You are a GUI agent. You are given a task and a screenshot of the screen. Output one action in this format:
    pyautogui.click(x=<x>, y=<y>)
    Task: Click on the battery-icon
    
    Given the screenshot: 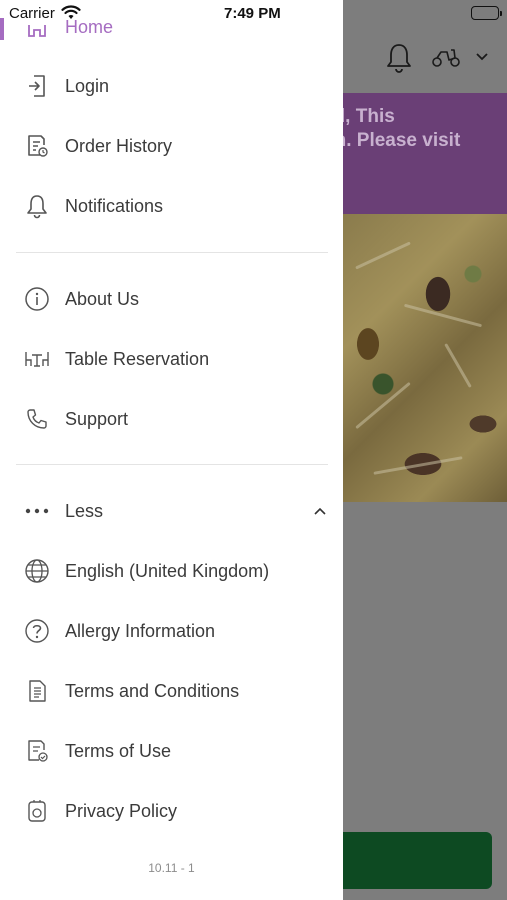 What is the action you would take?
    pyautogui.click(x=486, y=13)
    